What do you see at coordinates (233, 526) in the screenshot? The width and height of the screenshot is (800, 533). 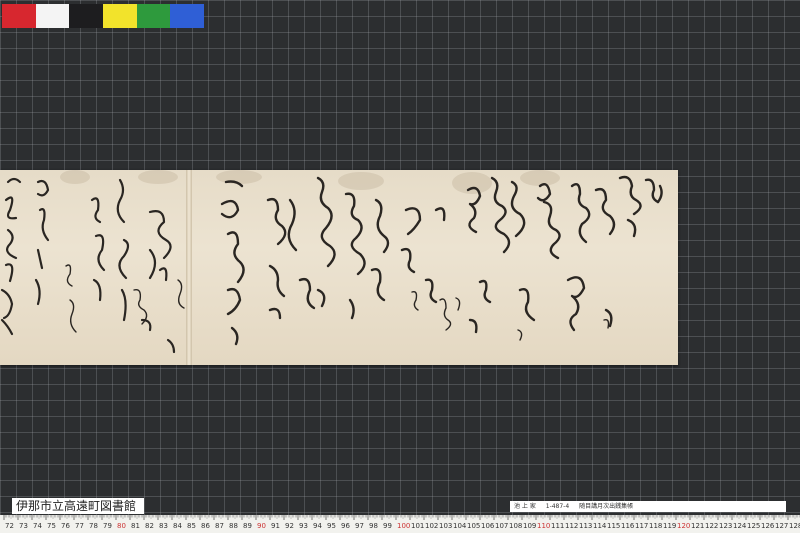 I see `ruler-number: 88` at bounding box center [233, 526].